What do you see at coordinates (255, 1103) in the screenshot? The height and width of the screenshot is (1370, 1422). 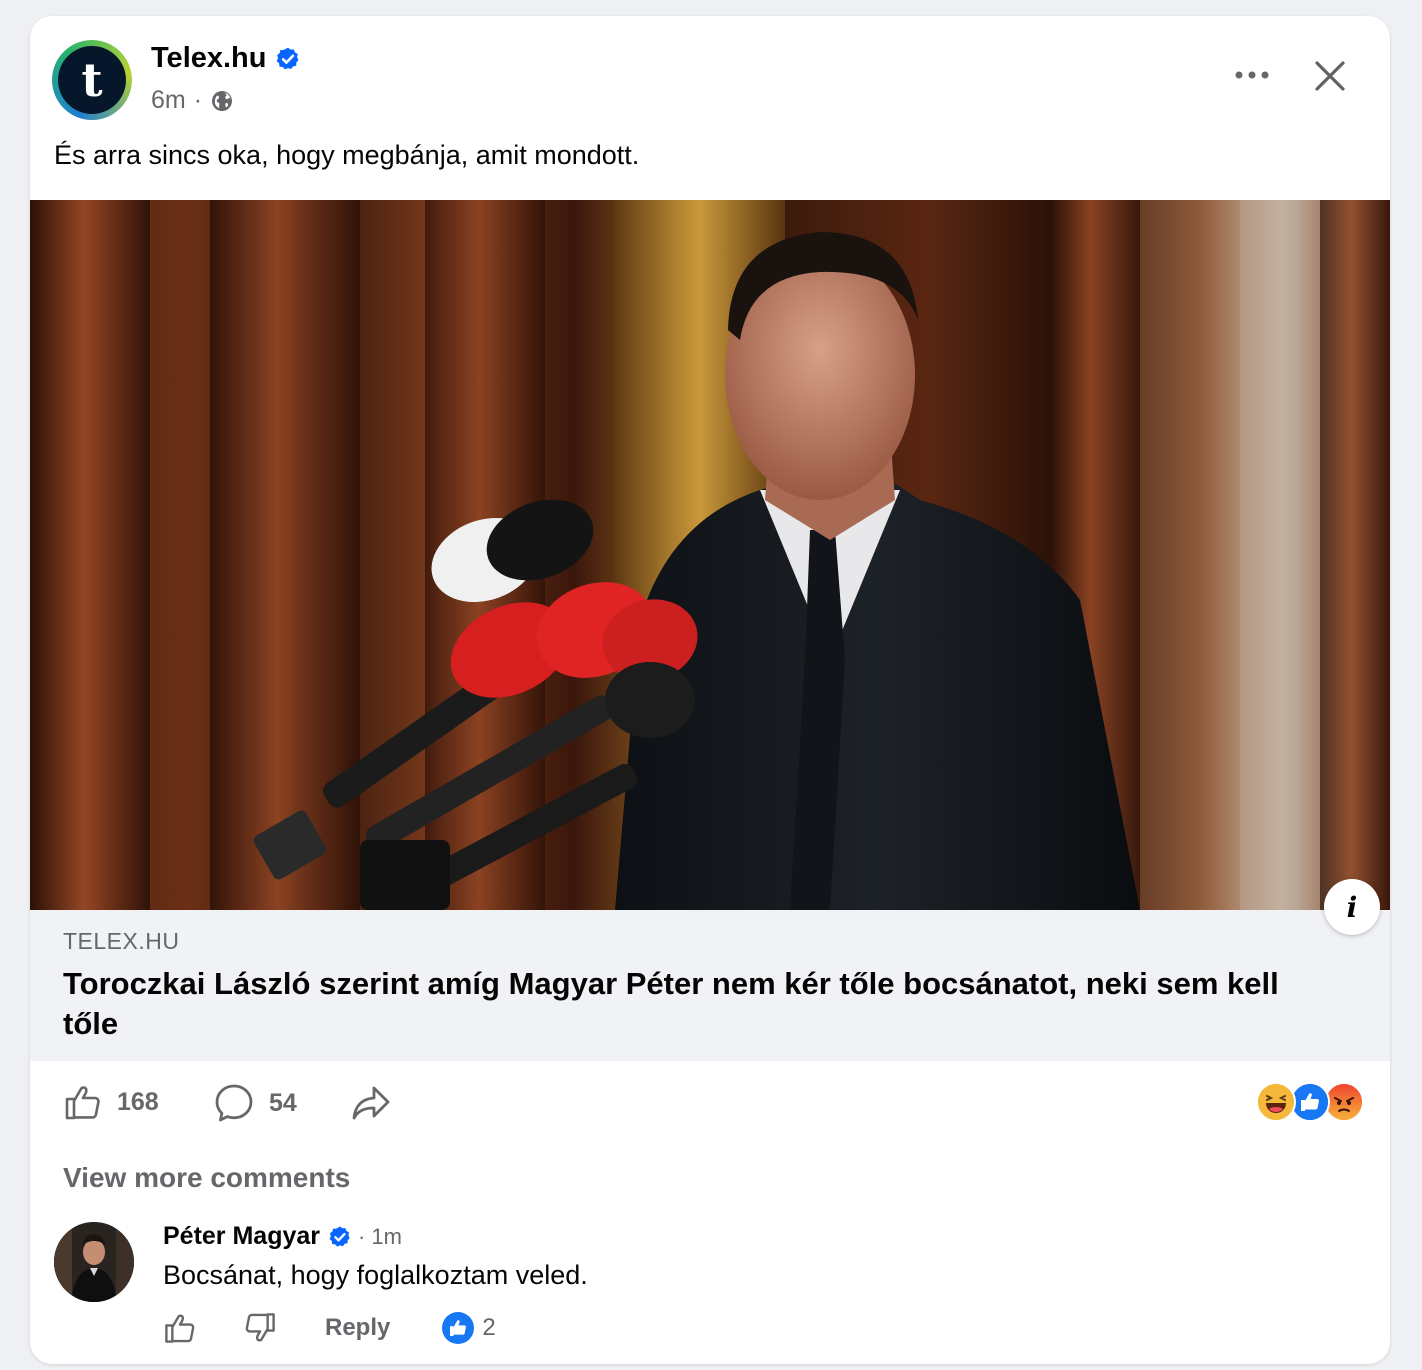 I see `comment-button: 54` at bounding box center [255, 1103].